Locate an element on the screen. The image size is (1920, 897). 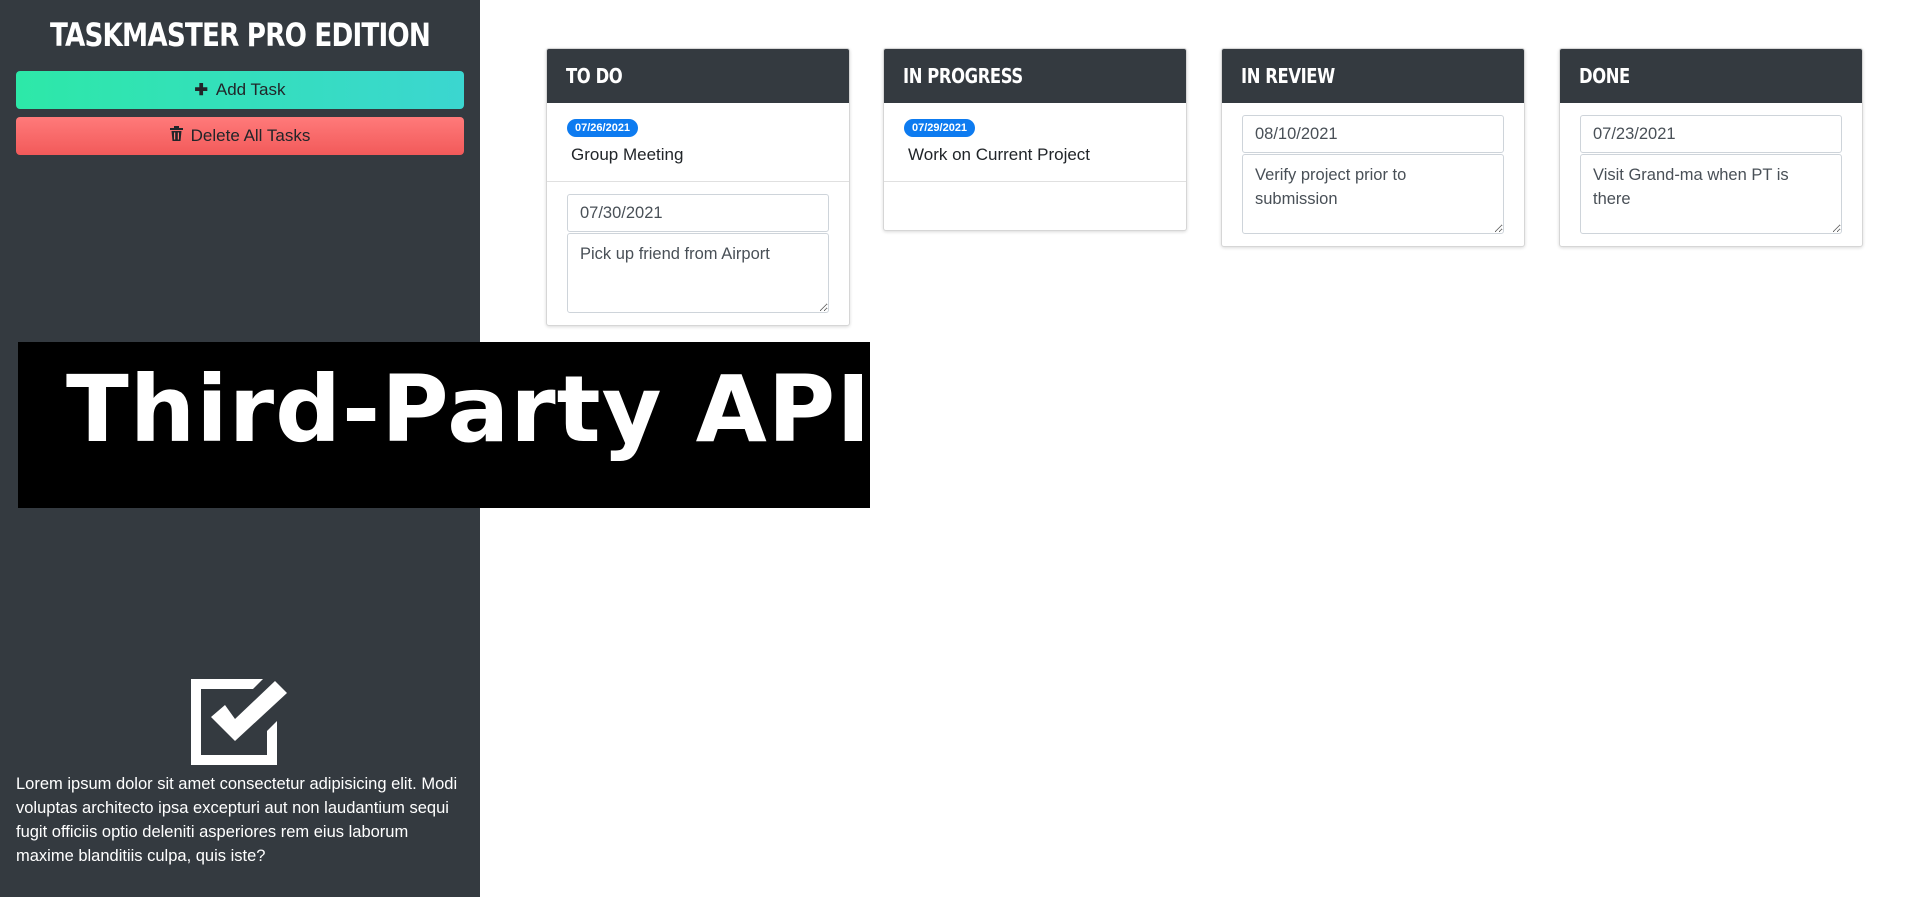
column-done: Done Visit Grand-ma when PT is there is located at coordinates (1711, 147).